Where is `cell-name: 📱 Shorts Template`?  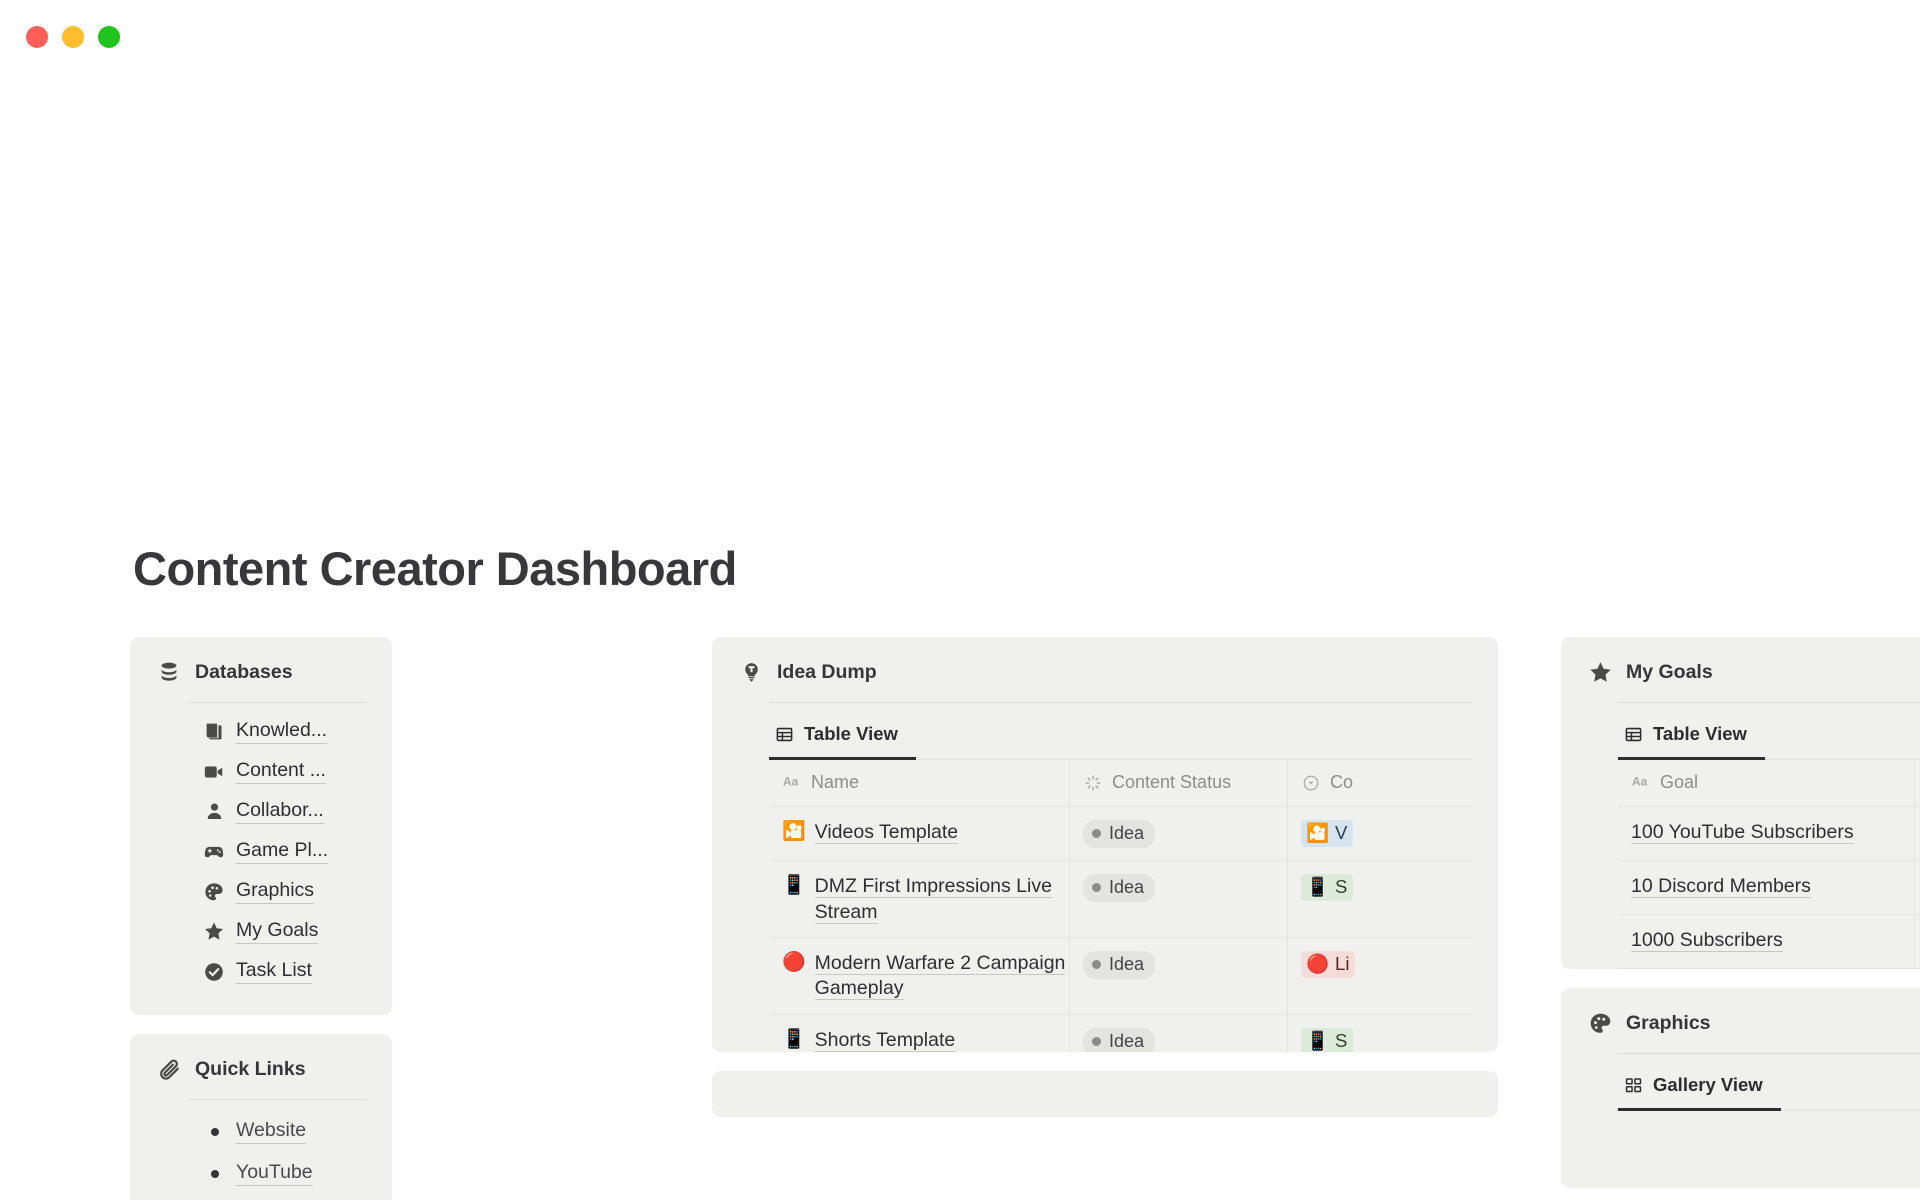
cell-name: 📱 Shorts Template is located at coordinates (919, 1034).